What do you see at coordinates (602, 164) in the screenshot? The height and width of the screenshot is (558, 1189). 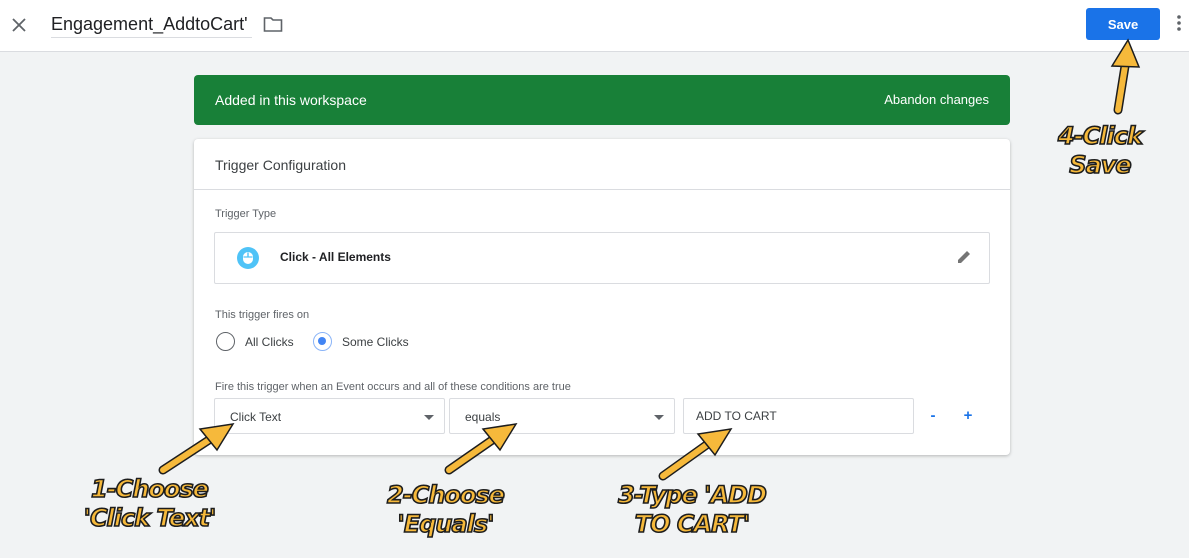 I see `card-header: Trigger Configuration` at bounding box center [602, 164].